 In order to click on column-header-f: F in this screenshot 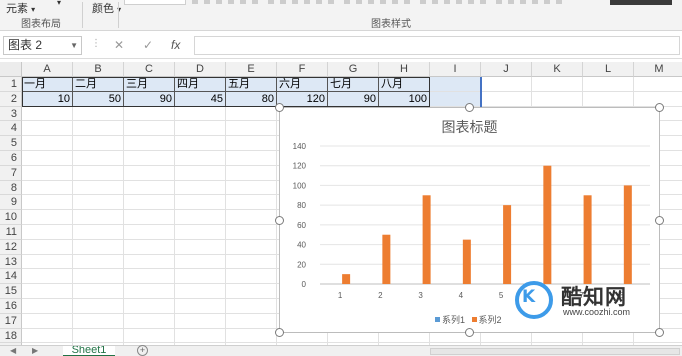, I will do `click(302, 69)`.